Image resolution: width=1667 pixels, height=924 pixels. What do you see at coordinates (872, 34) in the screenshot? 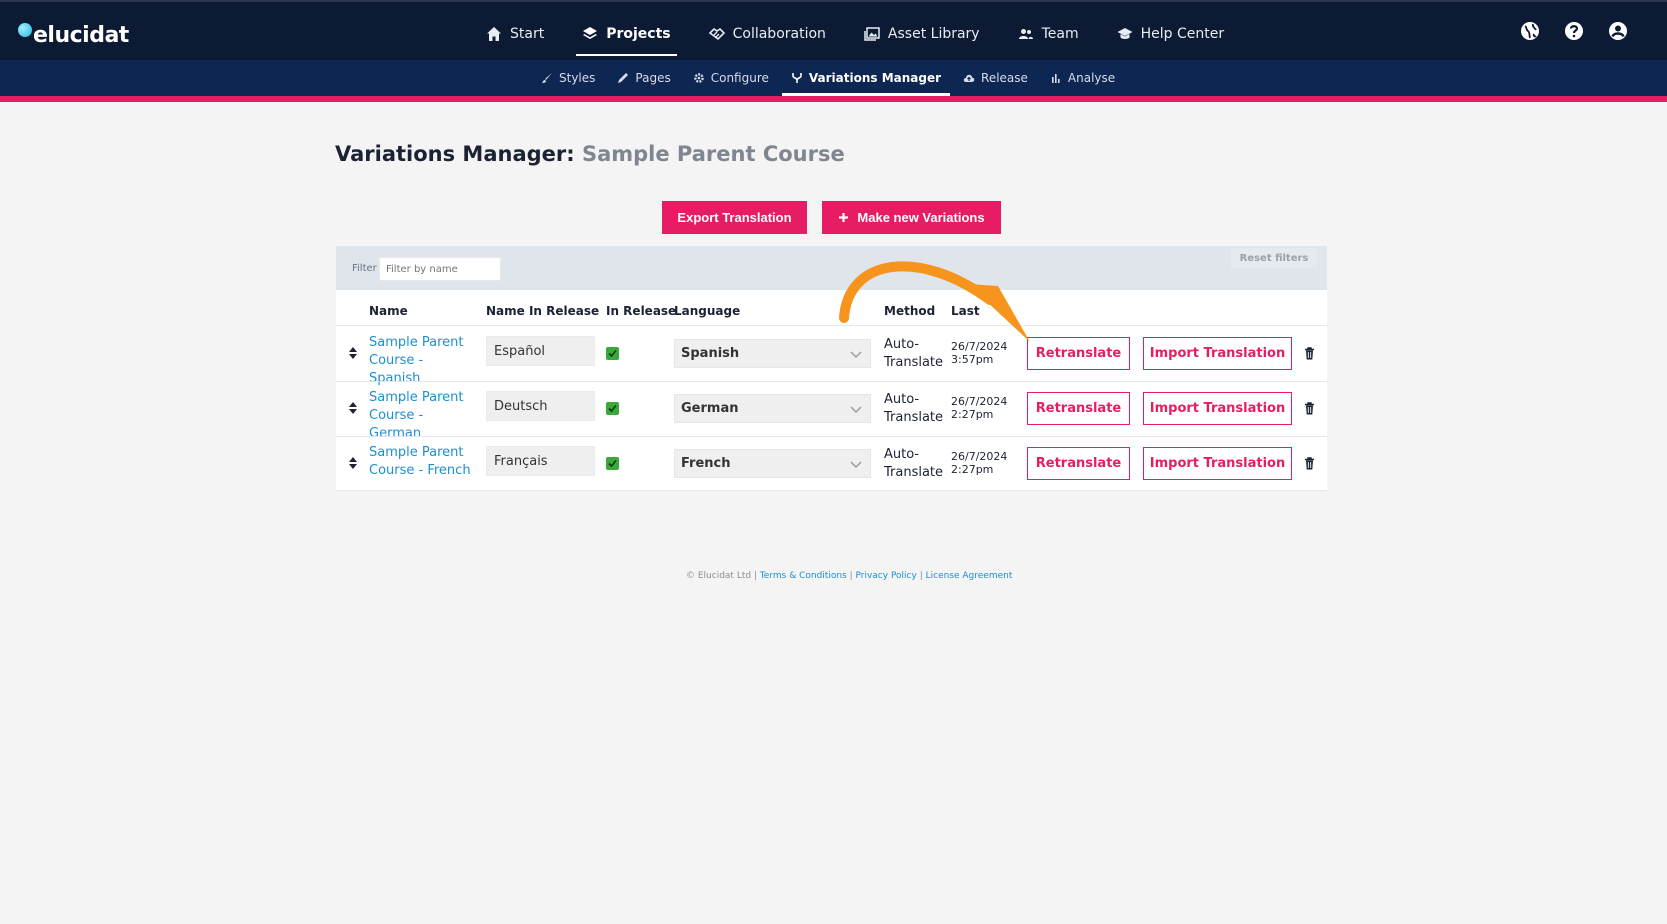
I see `images-icon` at bounding box center [872, 34].